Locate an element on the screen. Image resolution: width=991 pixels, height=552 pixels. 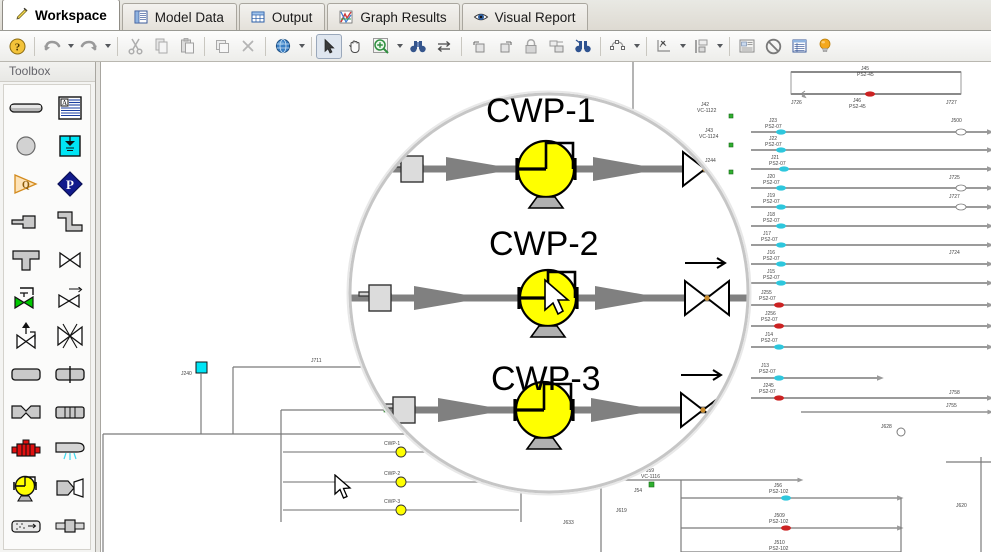
disable-icon is located at coordinates (773, 46).